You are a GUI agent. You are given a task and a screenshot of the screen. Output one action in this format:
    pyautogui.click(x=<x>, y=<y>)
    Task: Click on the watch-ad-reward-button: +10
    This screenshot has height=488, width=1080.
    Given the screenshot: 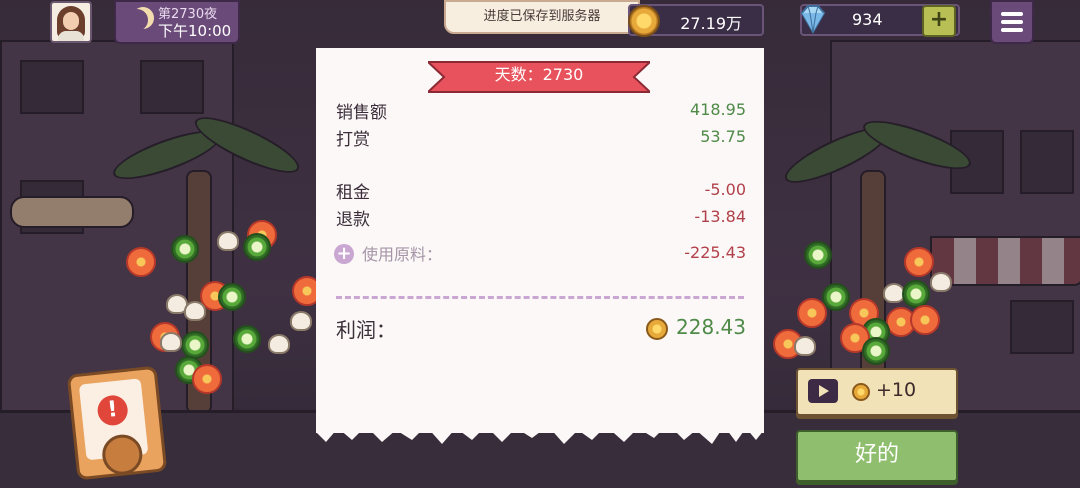 What is the action you would take?
    pyautogui.click(x=877, y=392)
    